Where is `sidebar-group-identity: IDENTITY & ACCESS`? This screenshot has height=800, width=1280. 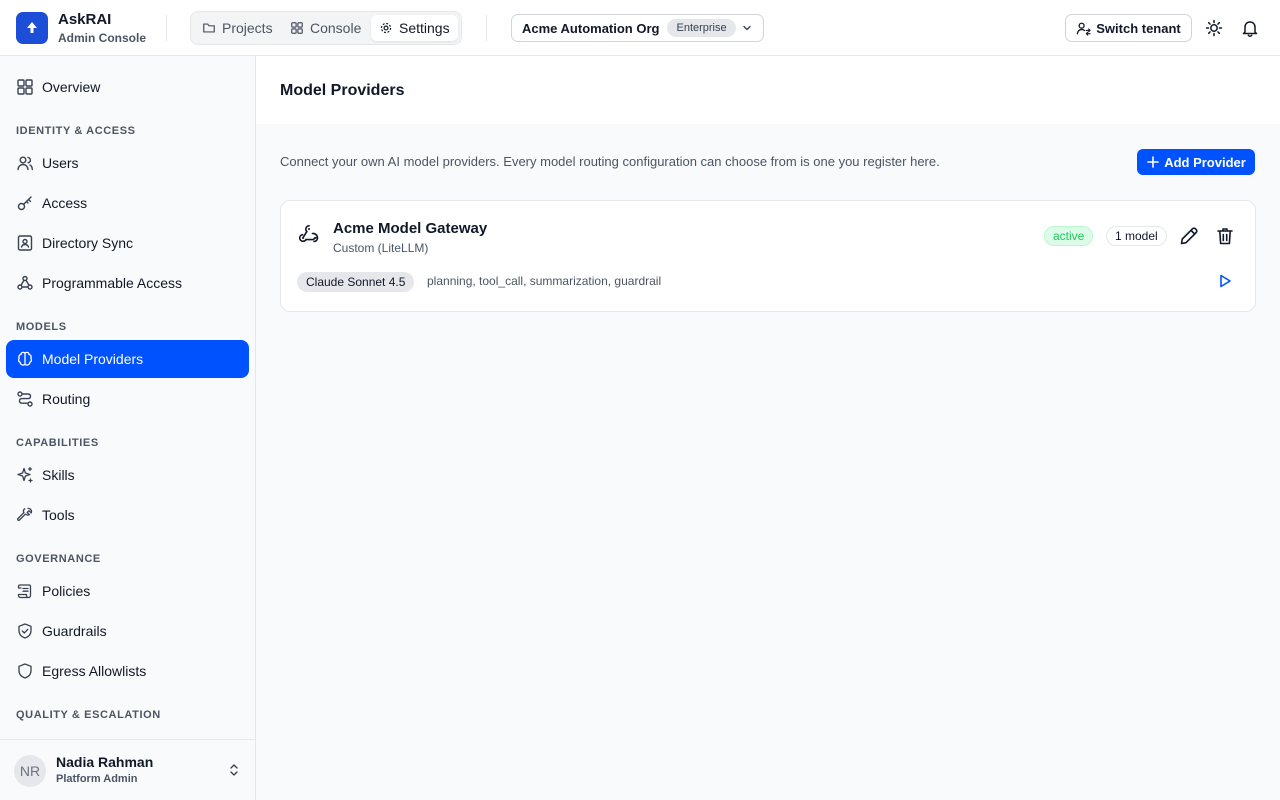
sidebar-group-identity: IDENTITY & ACCESS is located at coordinates (76, 131).